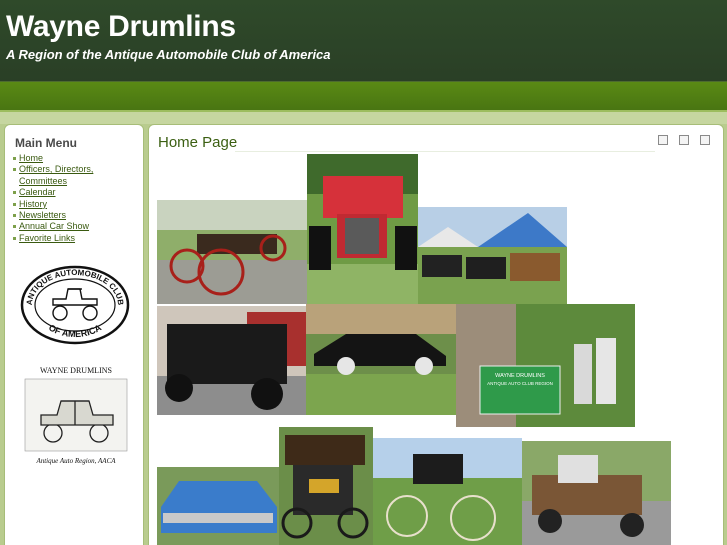 The width and height of the screenshot is (727, 545). I want to click on photo-antique-buggy, so click(232, 252).